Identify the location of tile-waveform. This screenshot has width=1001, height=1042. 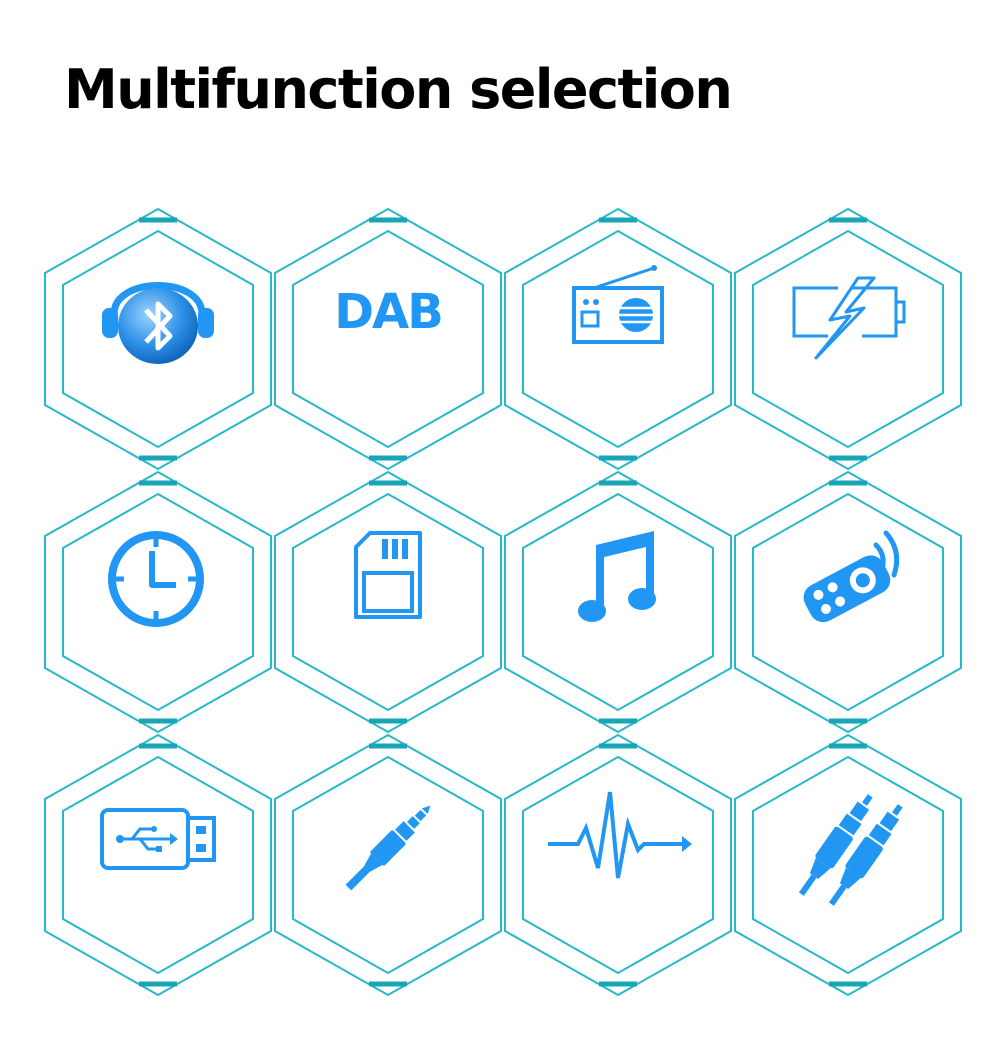
(618, 865).